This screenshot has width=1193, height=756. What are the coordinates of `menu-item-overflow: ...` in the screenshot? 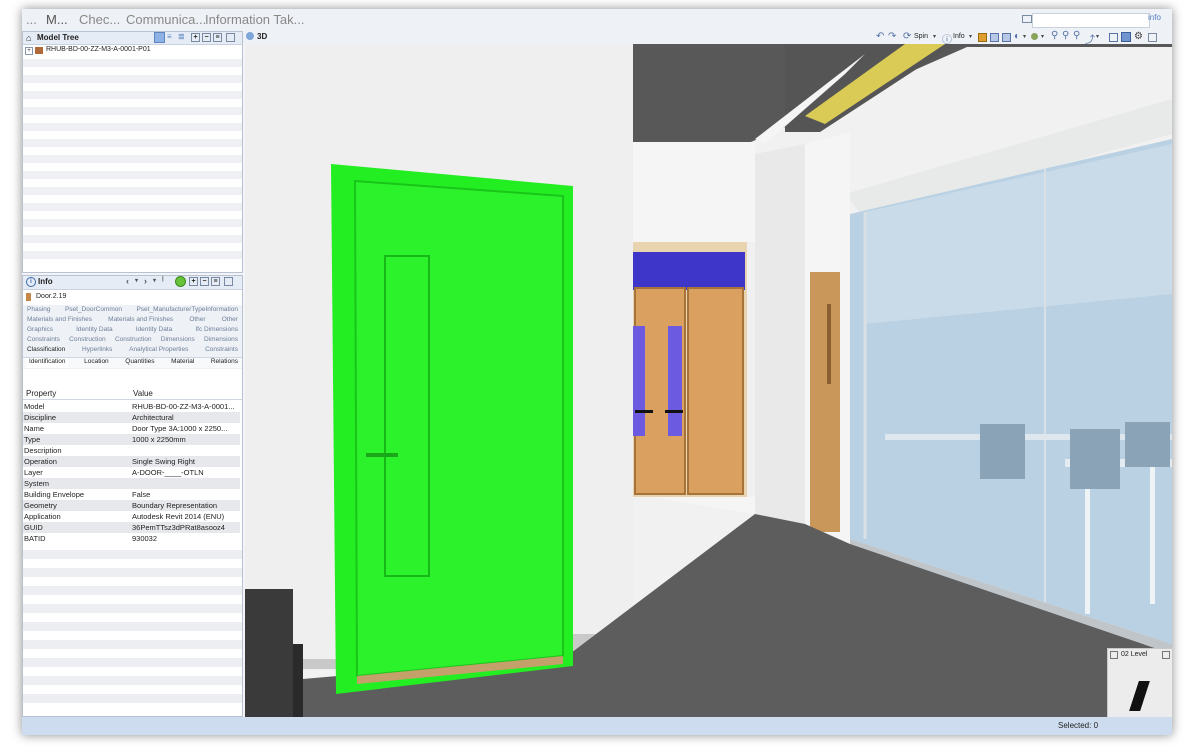 It's located at (31, 19).